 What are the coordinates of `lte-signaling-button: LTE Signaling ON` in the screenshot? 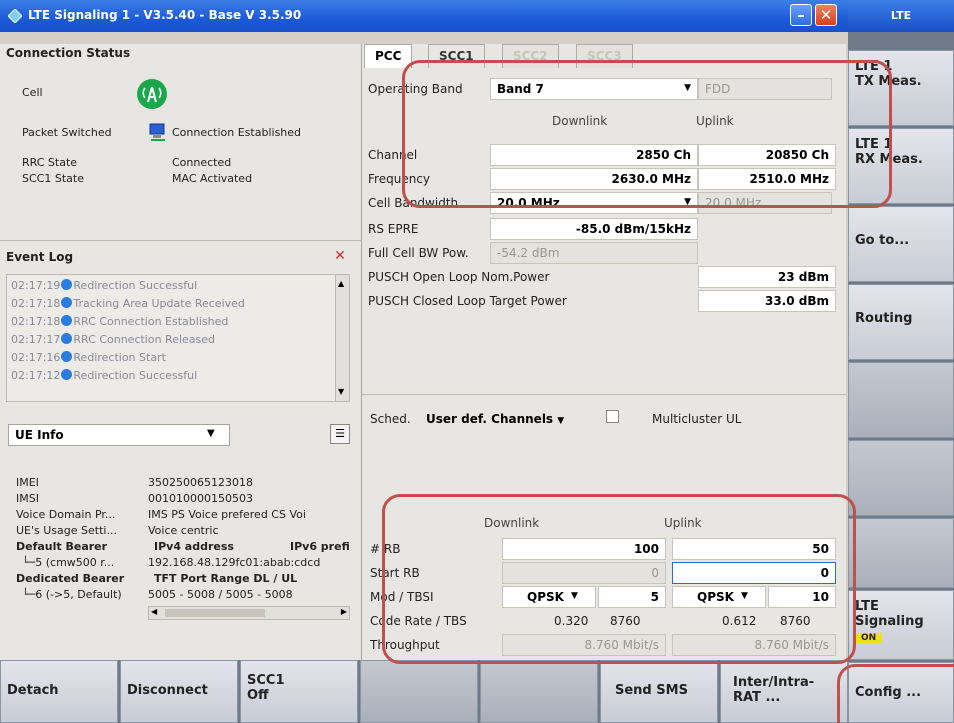 It's located at (901, 625).